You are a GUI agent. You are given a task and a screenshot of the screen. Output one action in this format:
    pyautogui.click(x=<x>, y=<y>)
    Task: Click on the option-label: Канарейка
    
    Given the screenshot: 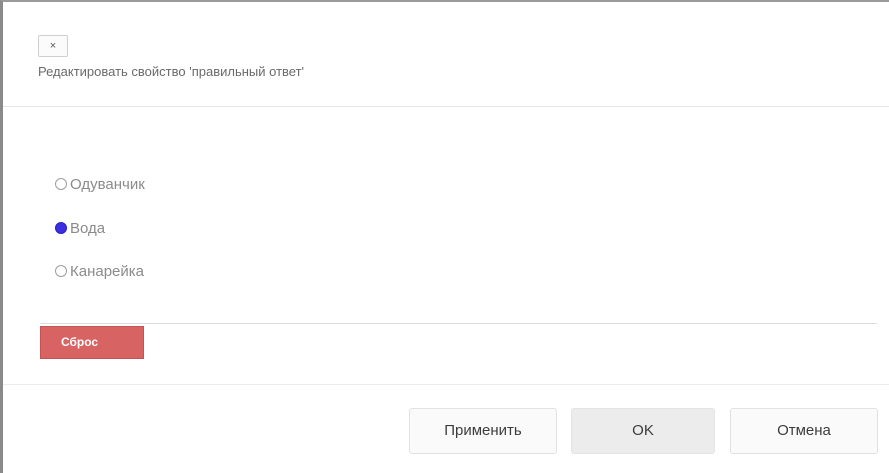 What is the action you would take?
    pyautogui.click(x=107, y=271)
    